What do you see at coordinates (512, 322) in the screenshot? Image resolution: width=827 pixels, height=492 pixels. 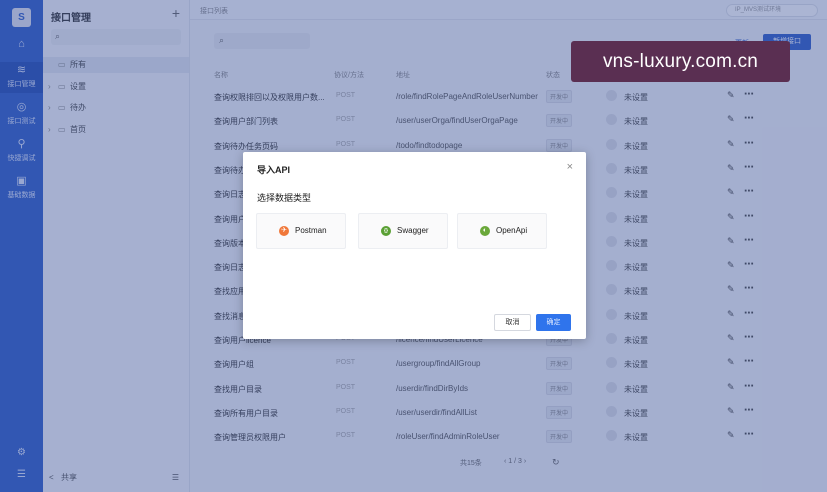 I see `cancel-button: 取消` at bounding box center [512, 322].